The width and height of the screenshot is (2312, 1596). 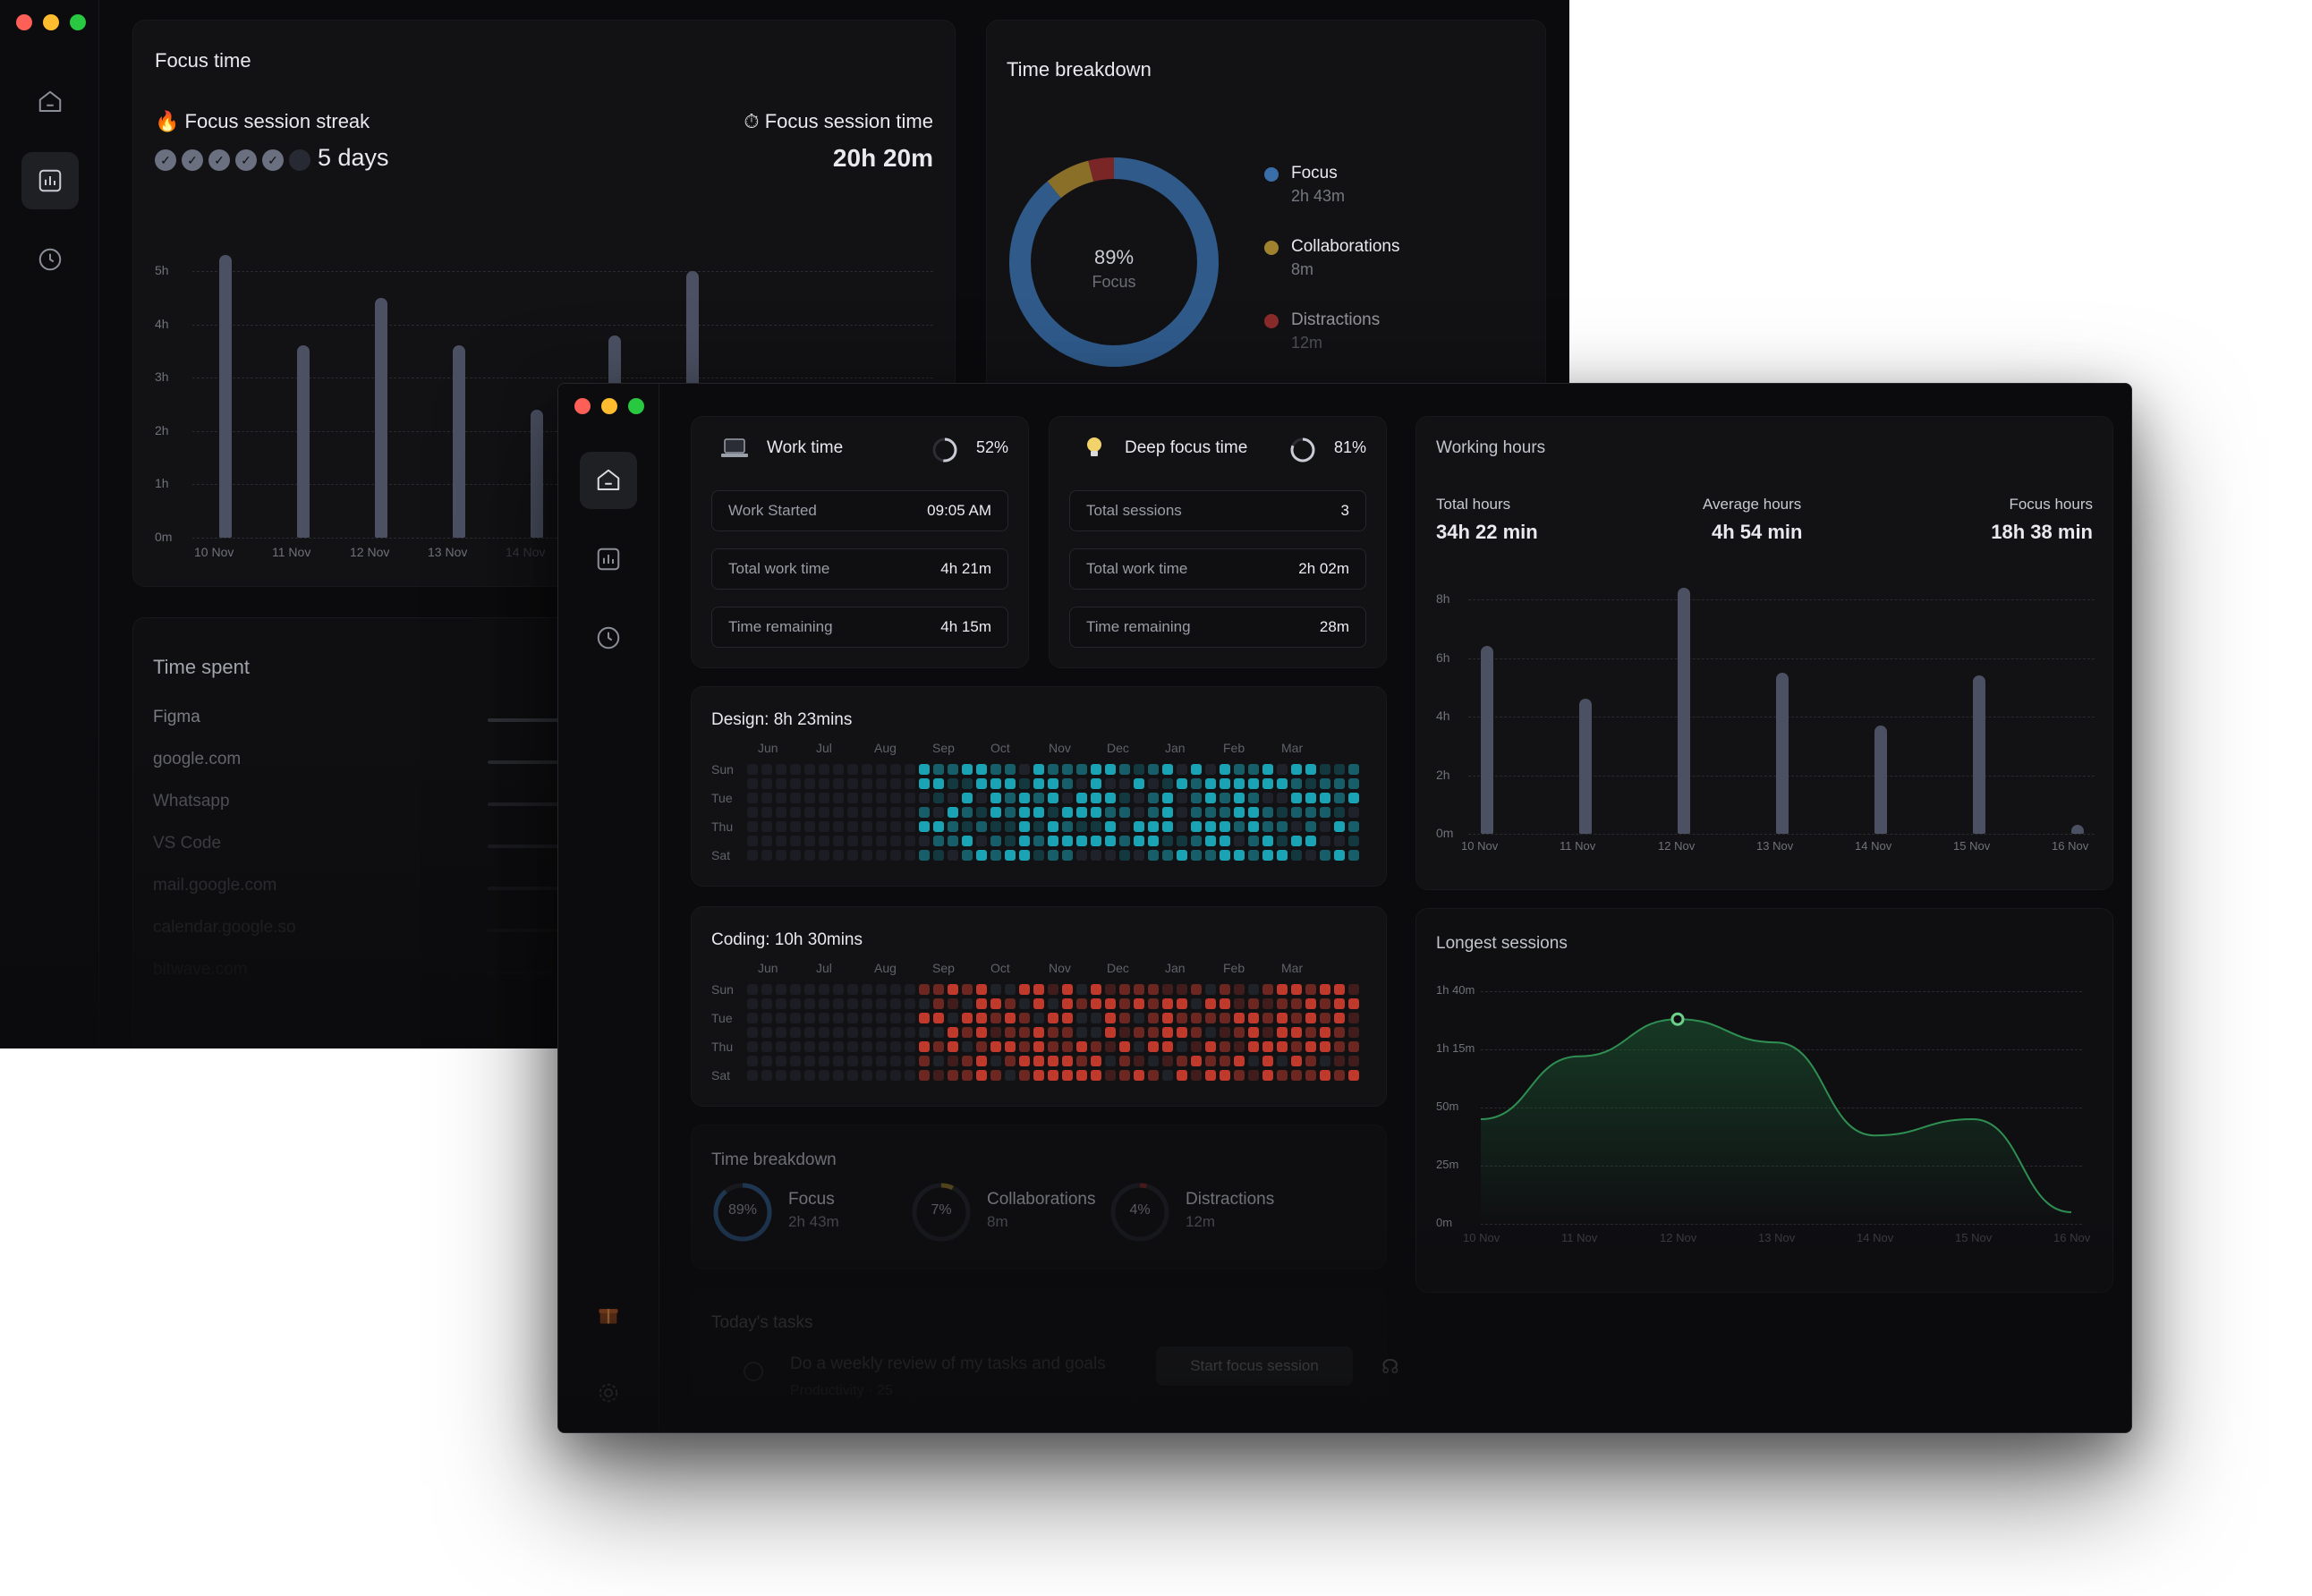 What do you see at coordinates (537, 473) in the screenshot?
I see `bar` at bounding box center [537, 473].